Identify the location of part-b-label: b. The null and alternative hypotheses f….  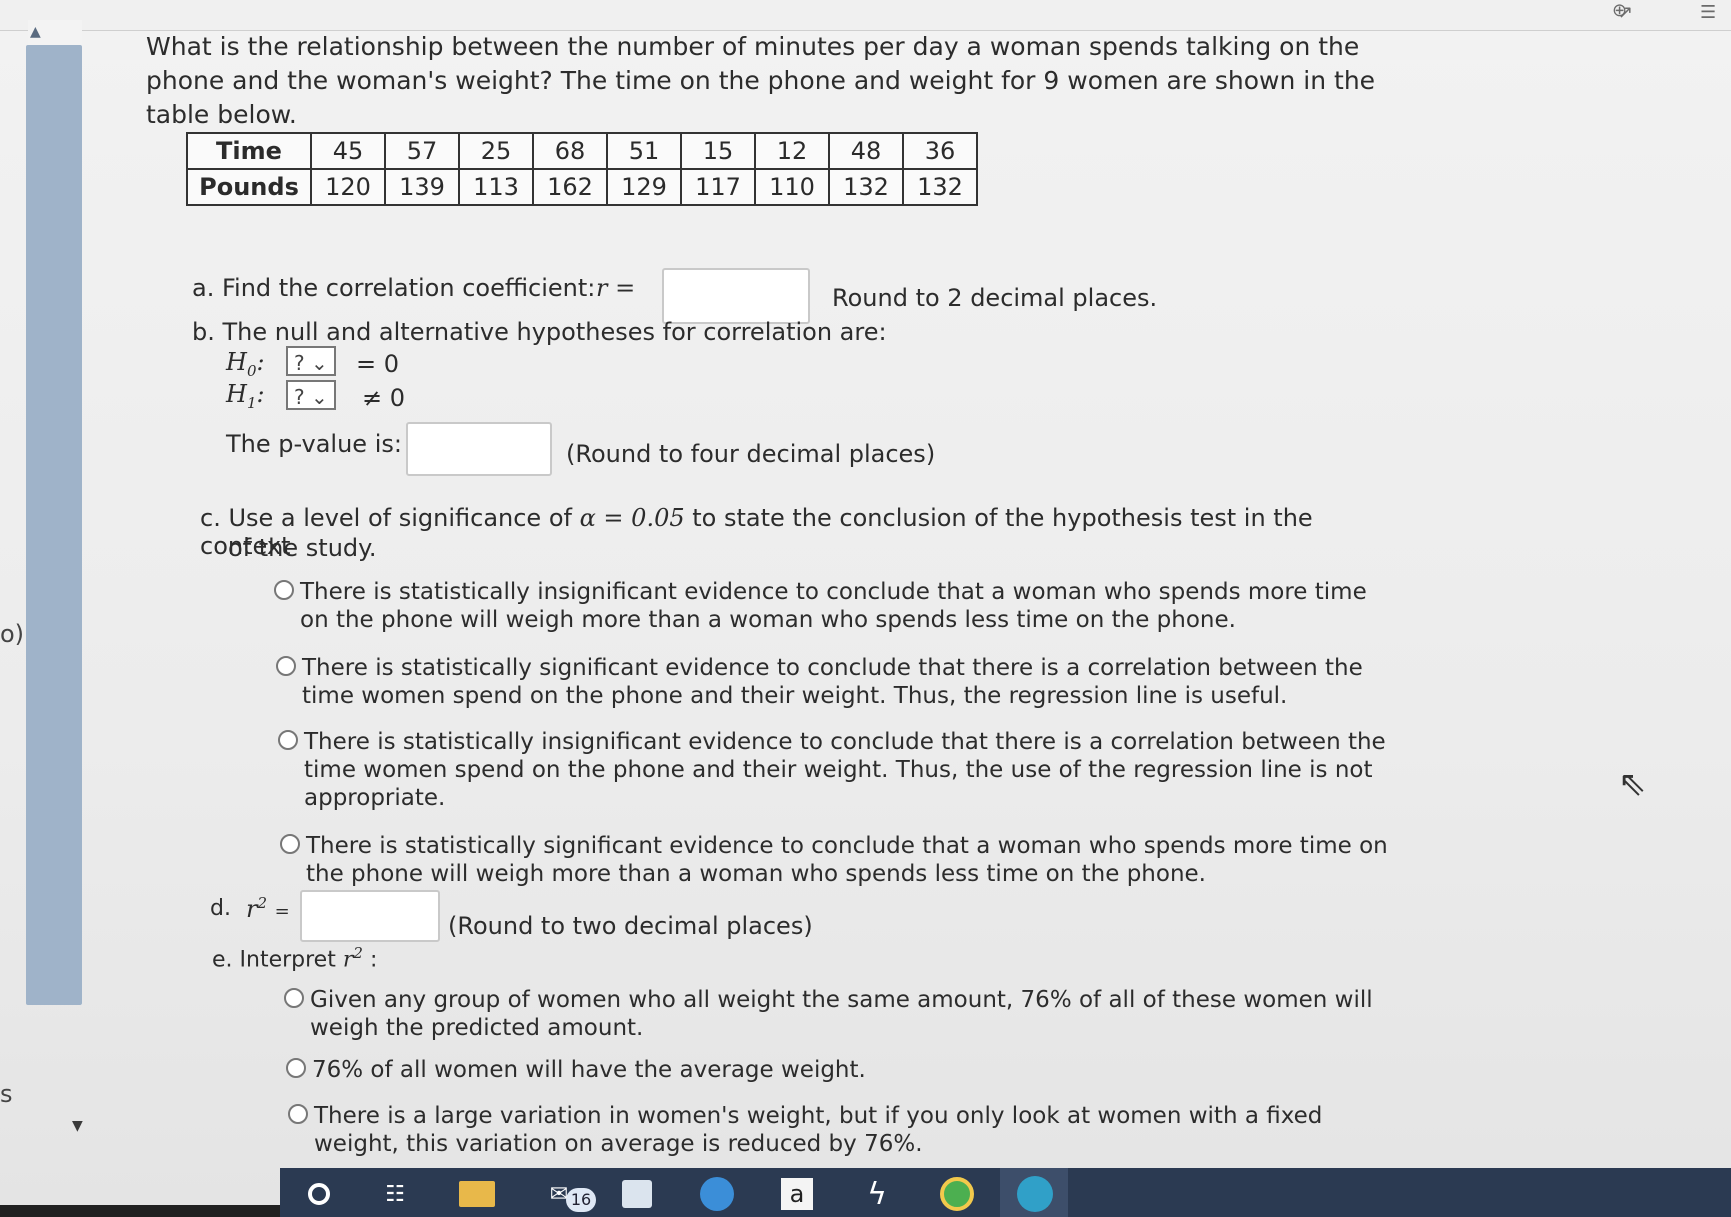
(539, 332).